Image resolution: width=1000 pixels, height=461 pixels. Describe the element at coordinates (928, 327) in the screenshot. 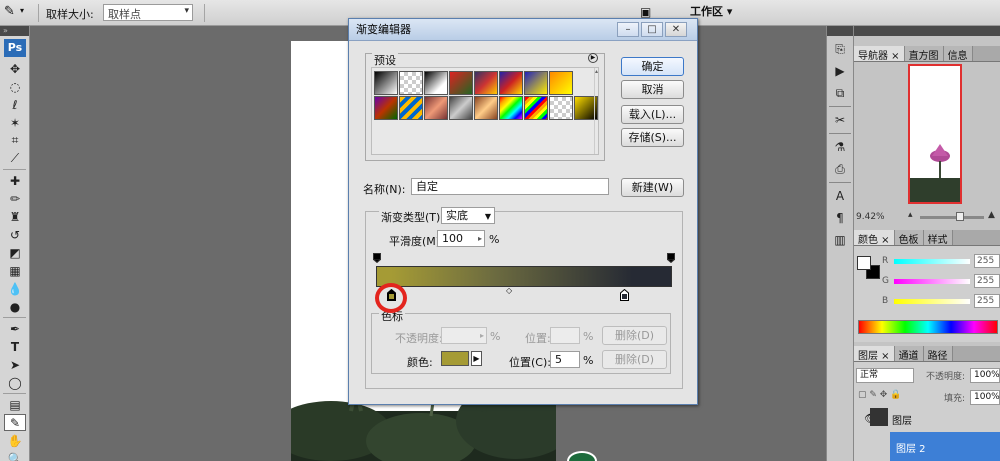

I see `color-spectrum` at that location.